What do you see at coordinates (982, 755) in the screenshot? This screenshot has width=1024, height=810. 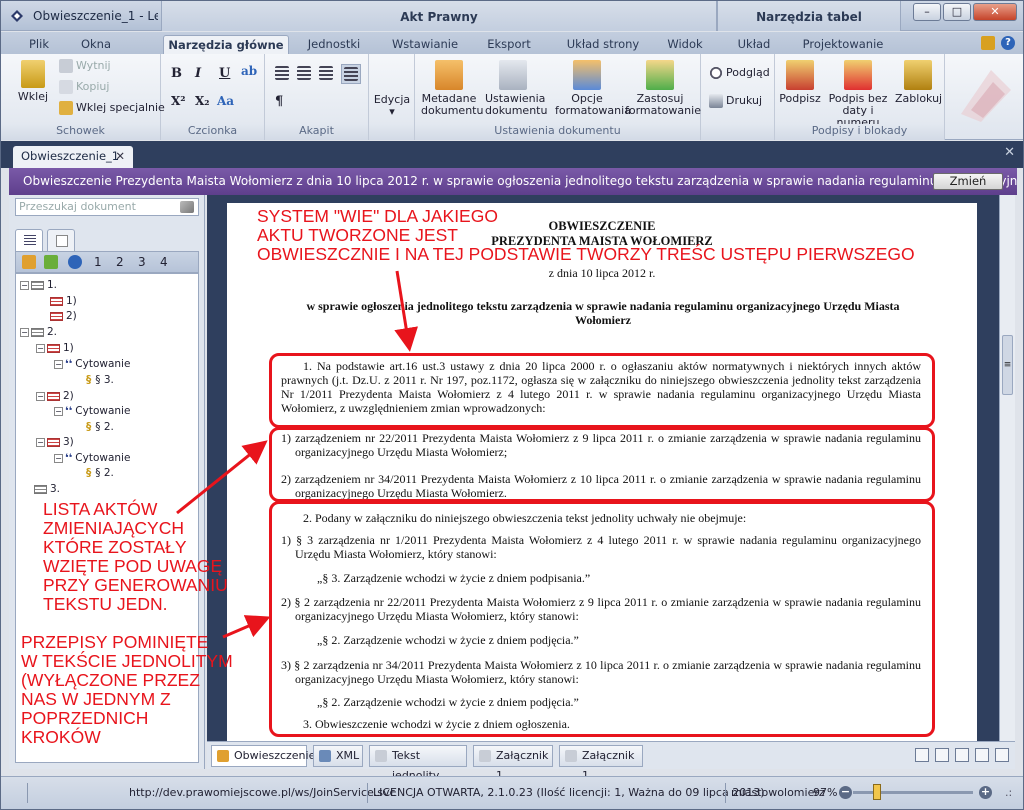 I see `list-view-icon` at bounding box center [982, 755].